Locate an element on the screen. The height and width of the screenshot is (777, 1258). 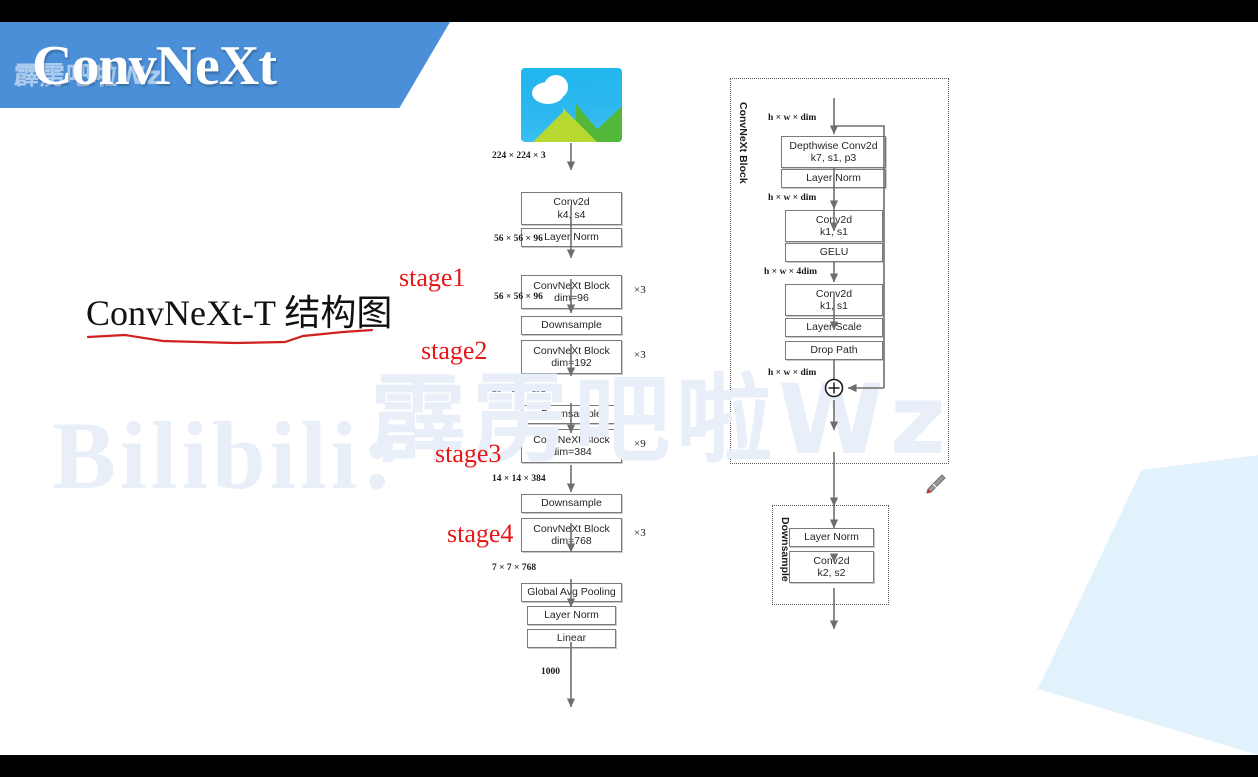
annotation-stage3: stage3 is located at coordinates (468, 453).